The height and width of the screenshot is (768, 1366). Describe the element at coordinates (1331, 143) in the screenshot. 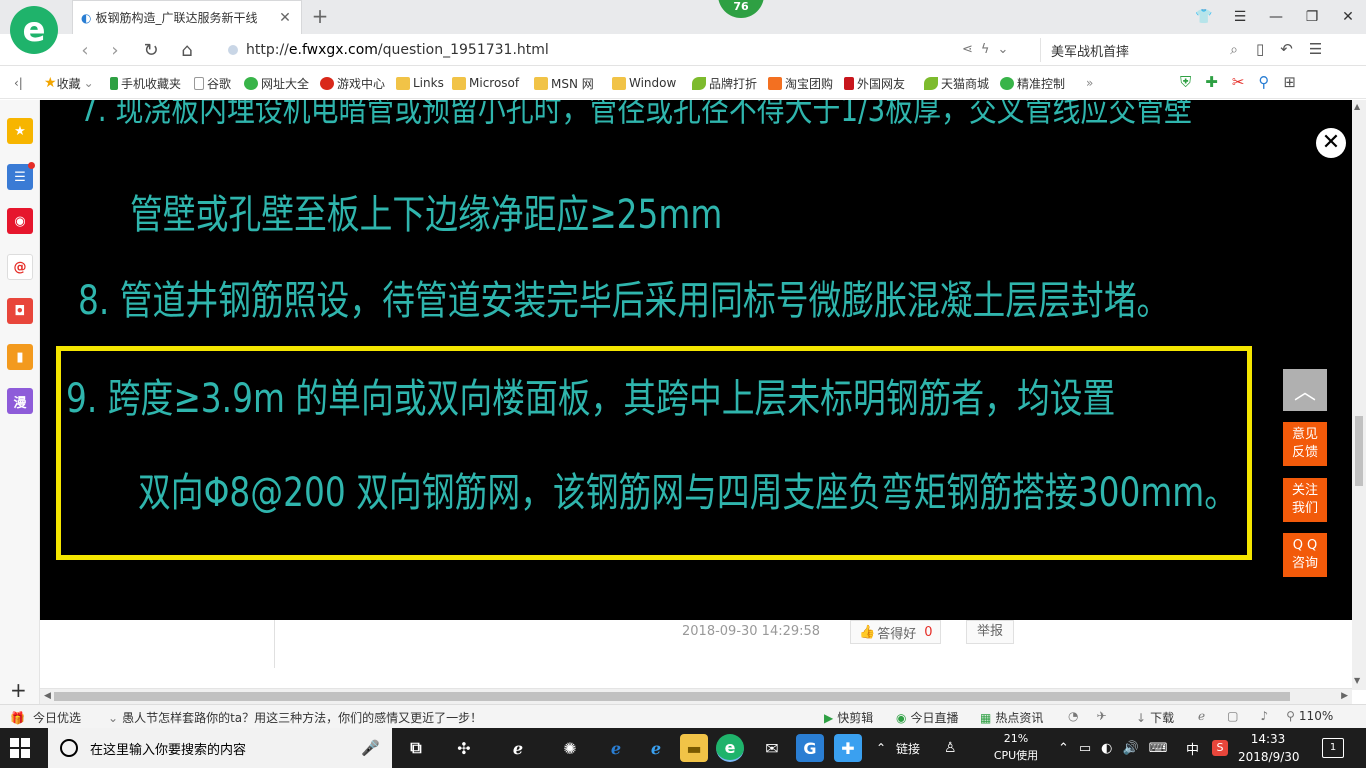

I see `image-close-icon: ✕` at that location.